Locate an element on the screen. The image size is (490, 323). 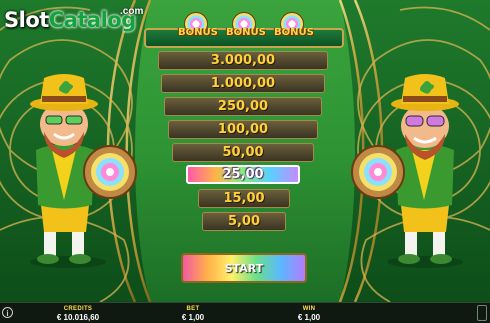
watermark-part-1: Slot is located at coordinates (26, 20).